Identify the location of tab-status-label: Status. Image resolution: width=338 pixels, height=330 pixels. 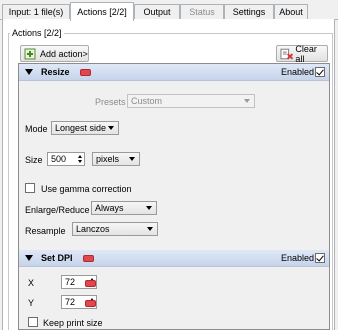
(202, 12).